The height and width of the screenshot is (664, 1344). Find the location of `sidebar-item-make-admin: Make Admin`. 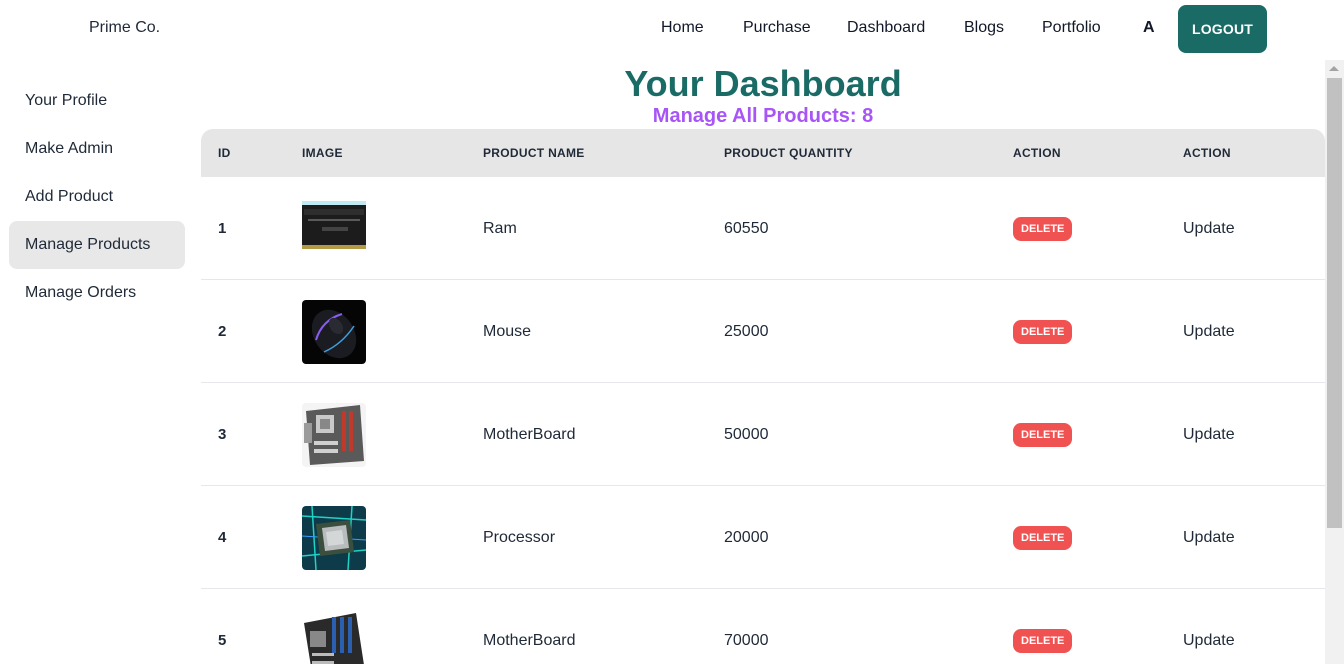

sidebar-item-make-admin: Make Admin is located at coordinates (97, 149).